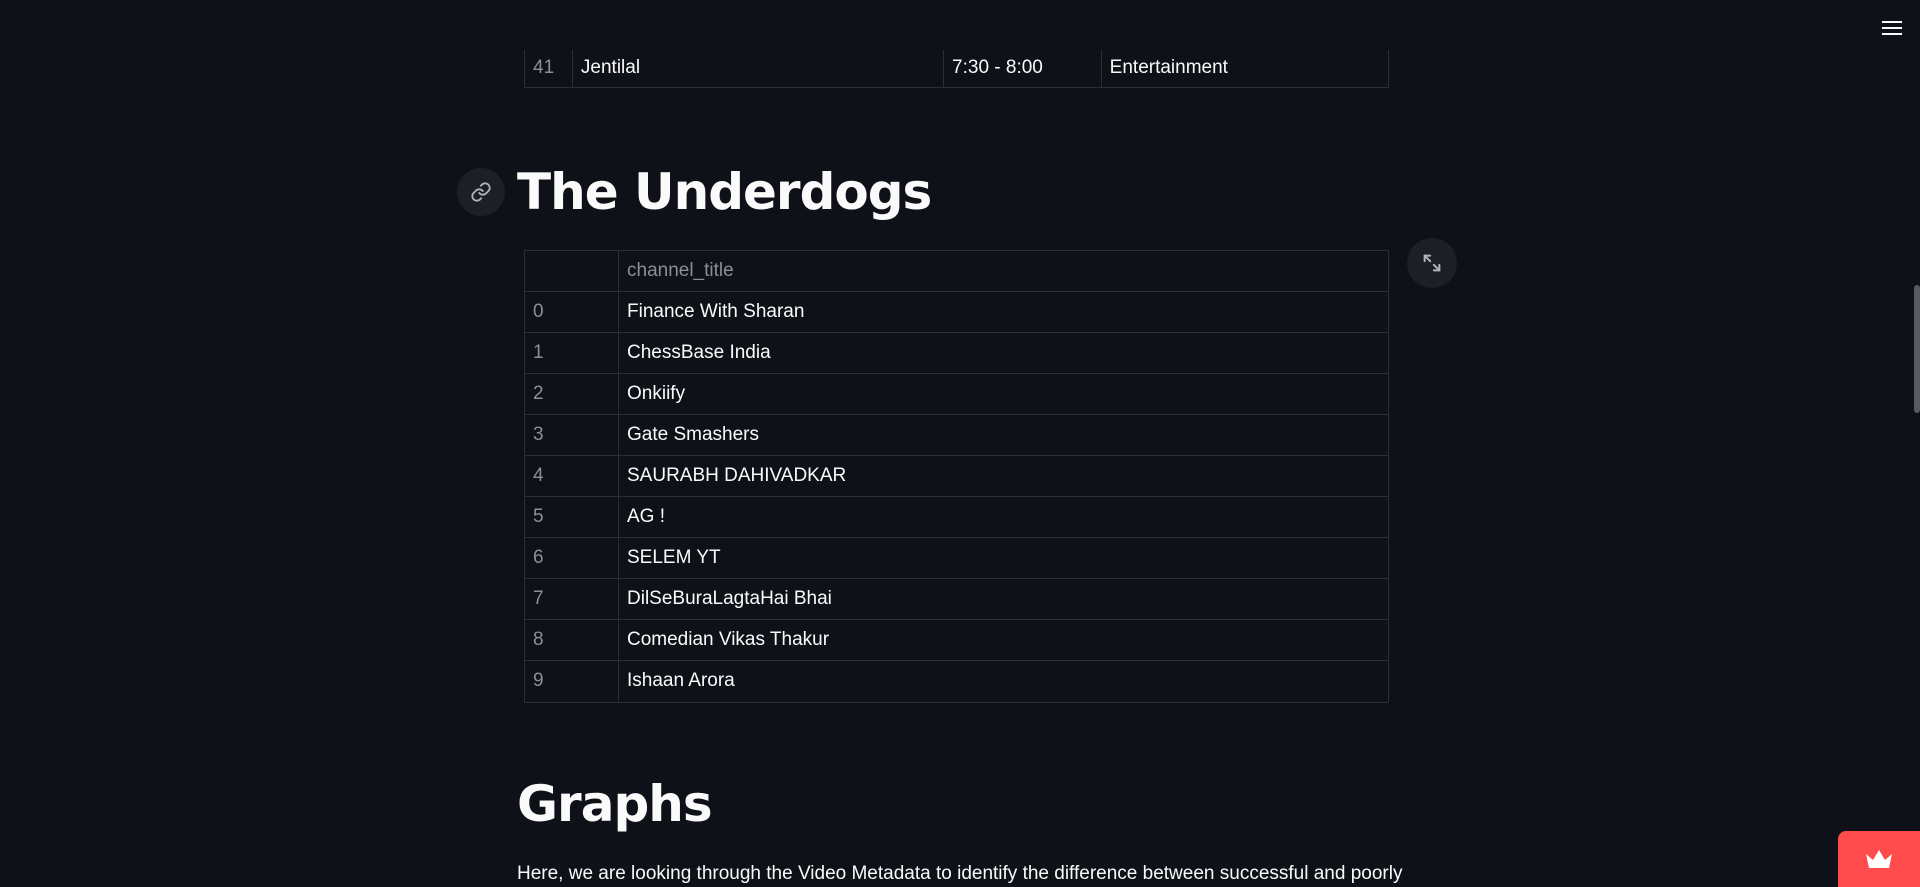 The width and height of the screenshot is (1920, 887). I want to click on cell: Gate Smashers, so click(1003, 435).